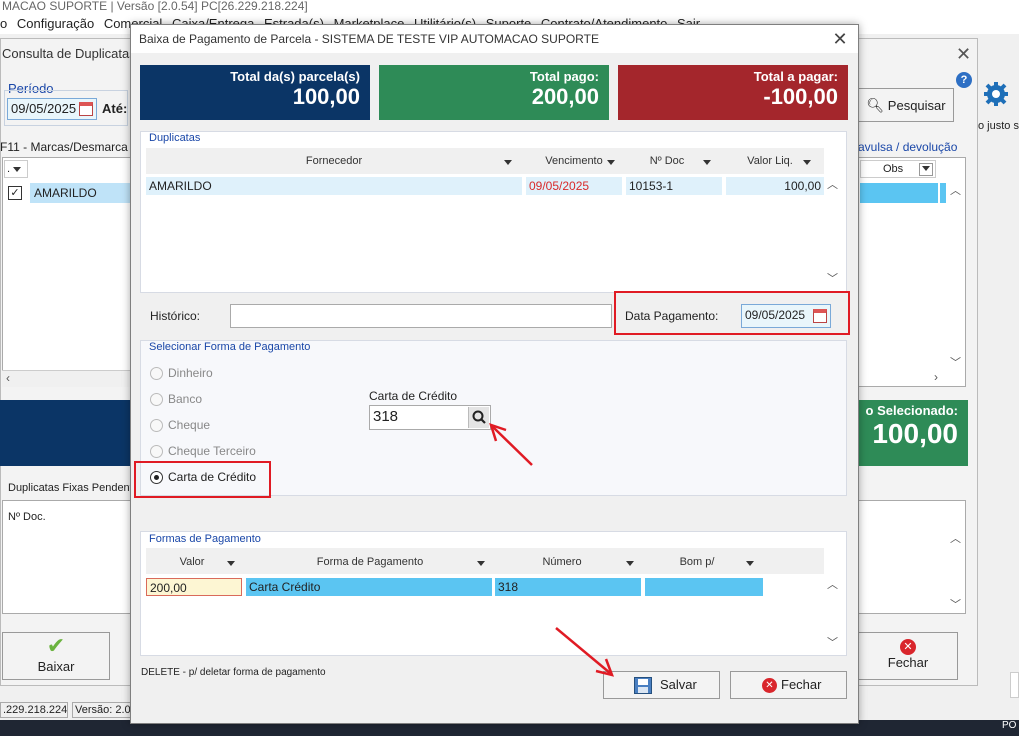 Image resolution: width=1019 pixels, height=736 pixels. I want to click on annotation-arrows, so click(552, 550).